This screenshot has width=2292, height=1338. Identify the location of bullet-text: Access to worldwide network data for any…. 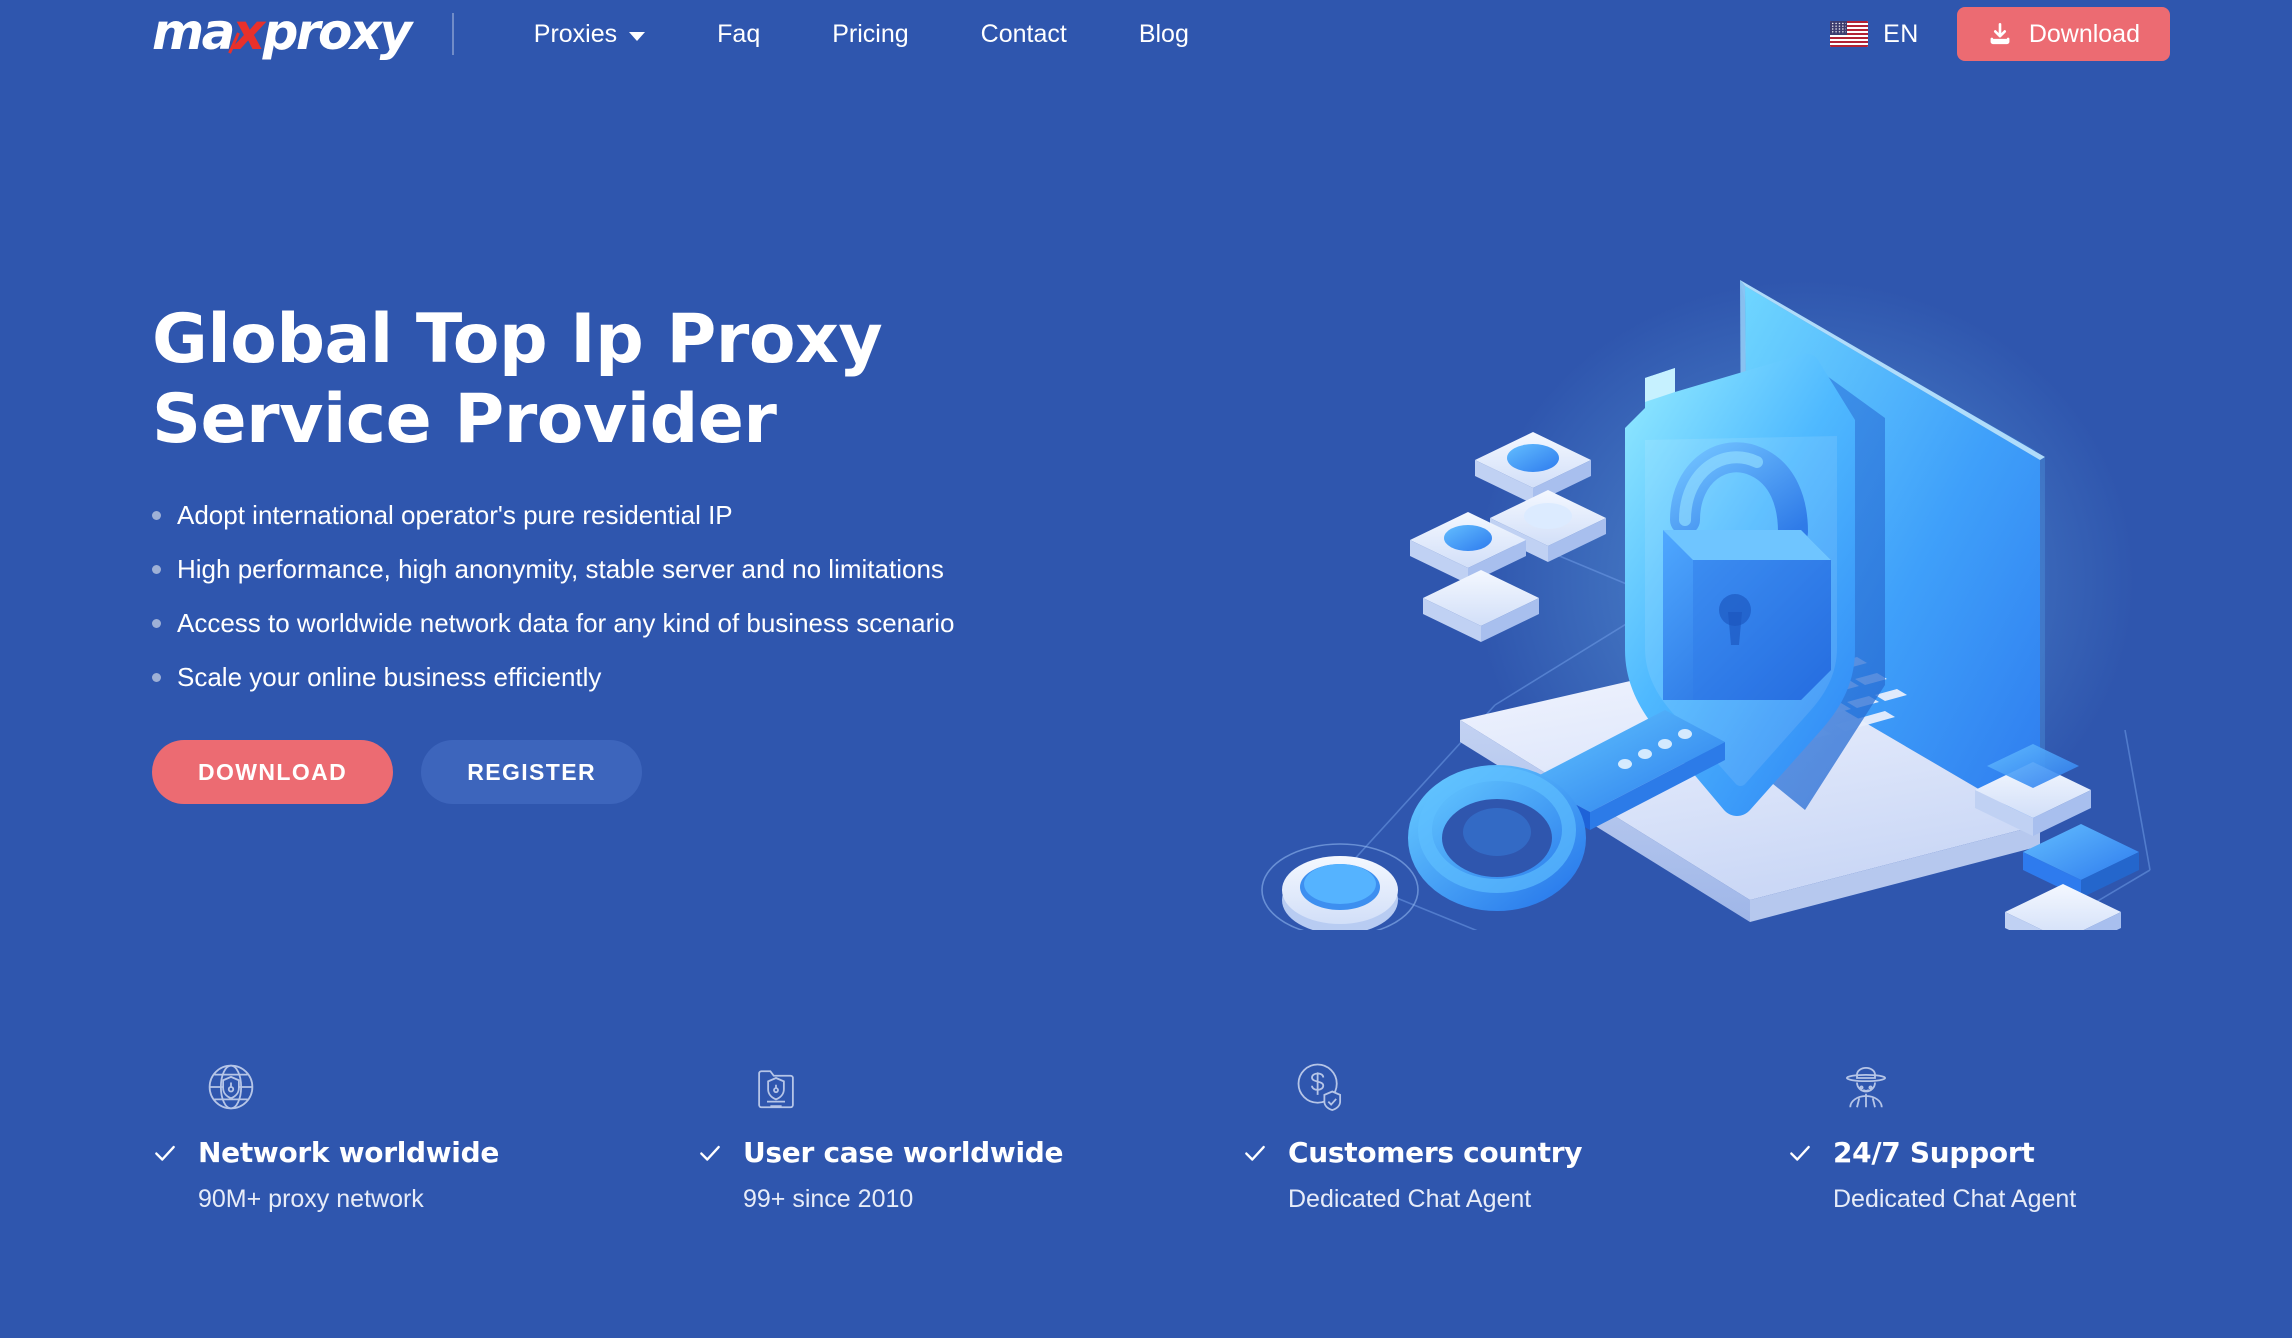
(566, 623).